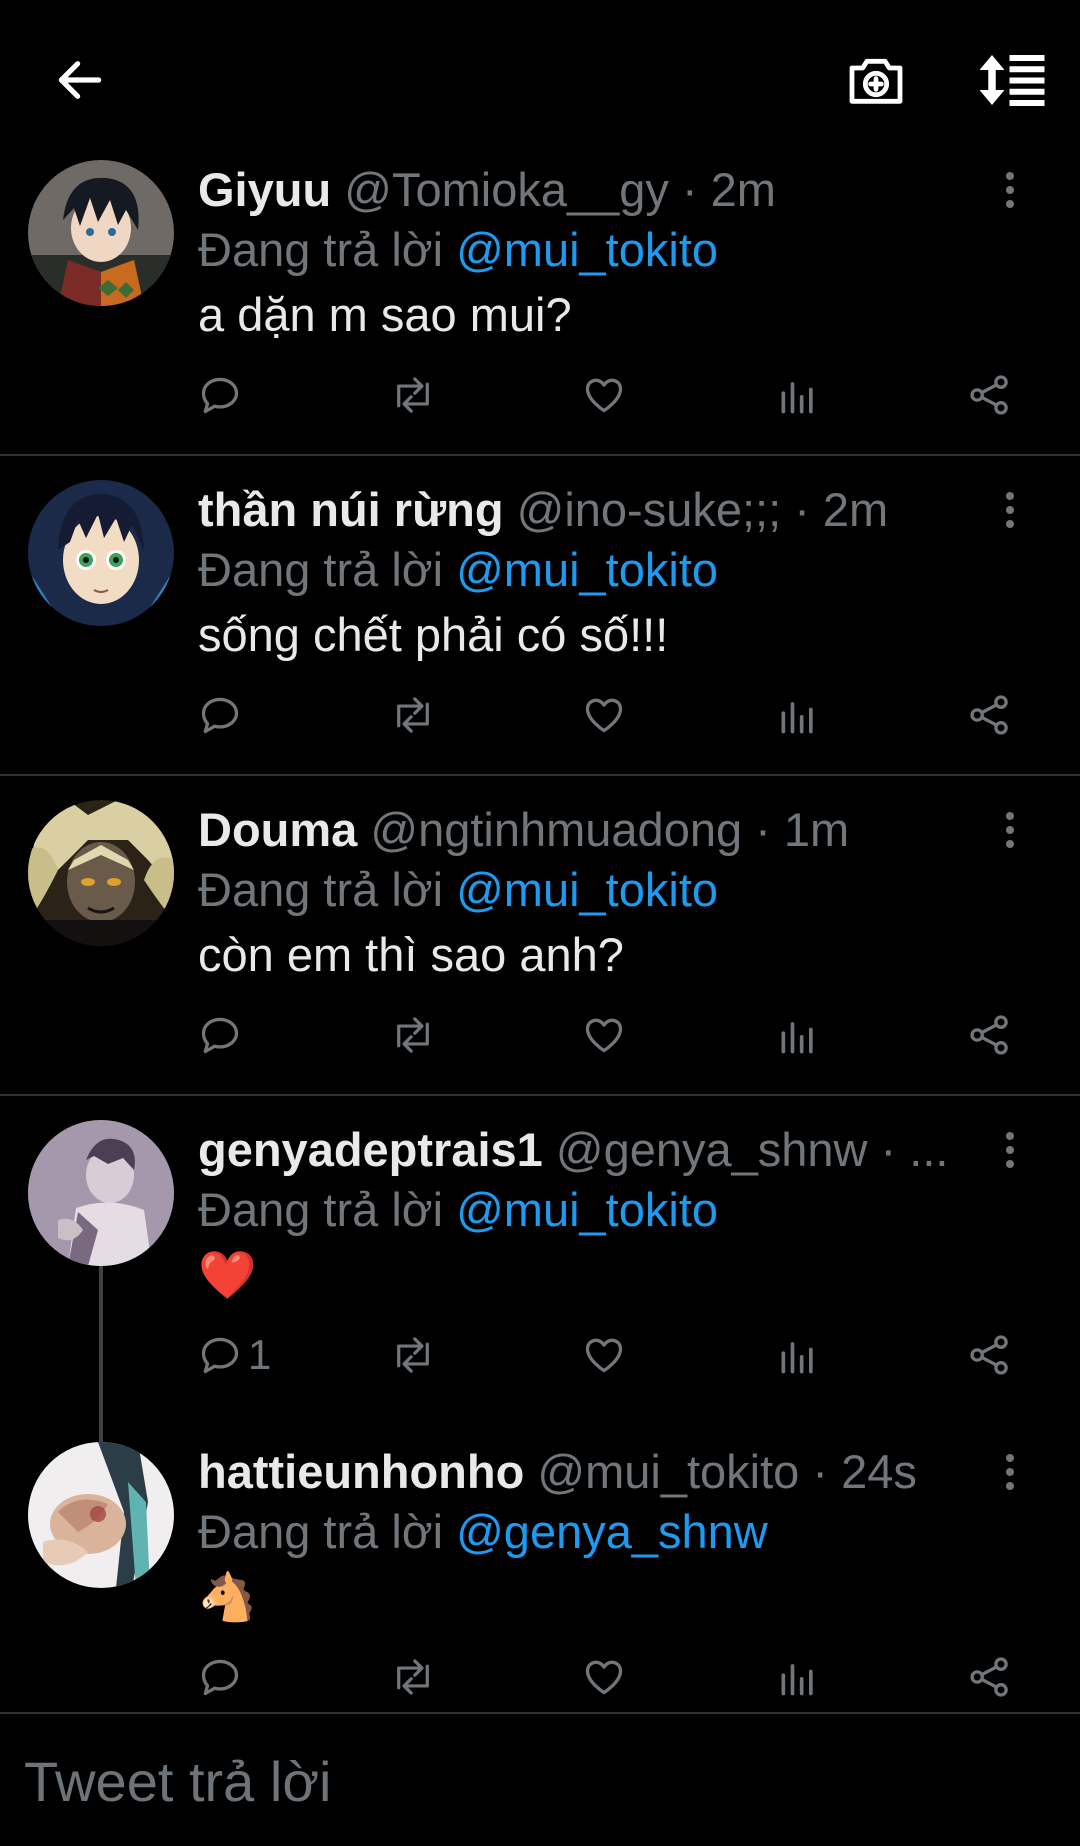  I want to click on avatar-image-giyuu, so click(101, 233).